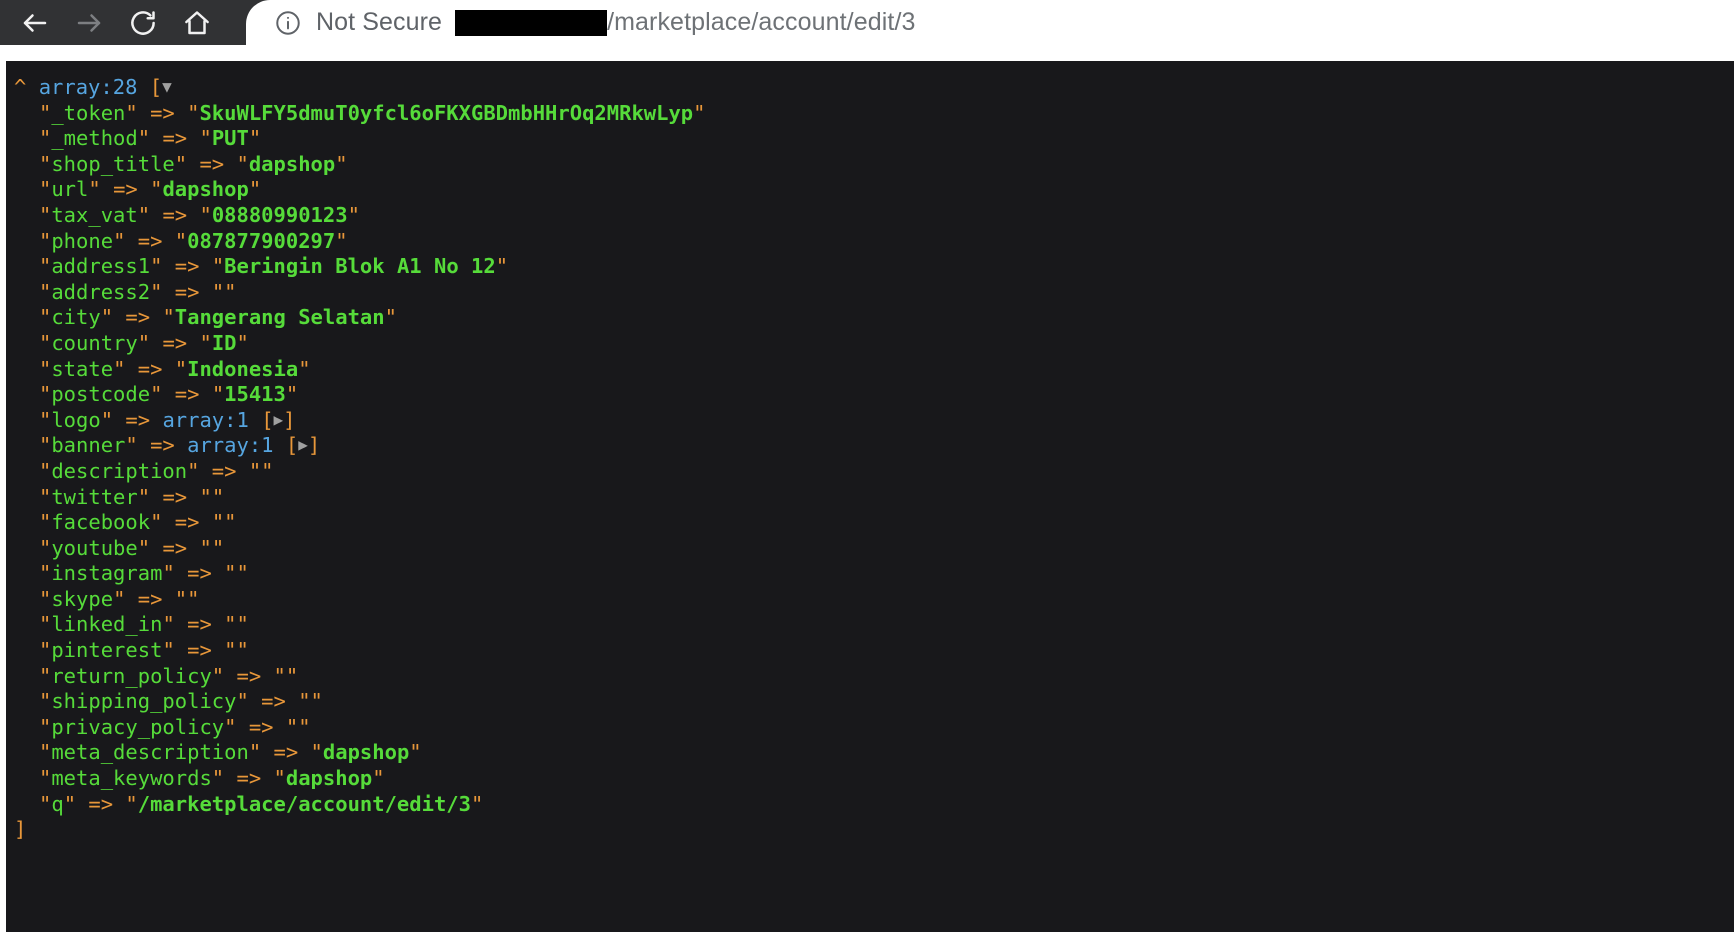 This screenshot has height=932, width=1734. What do you see at coordinates (76, 419) in the screenshot?
I see `dump-entry-key: logo` at bounding box center [76, 419].